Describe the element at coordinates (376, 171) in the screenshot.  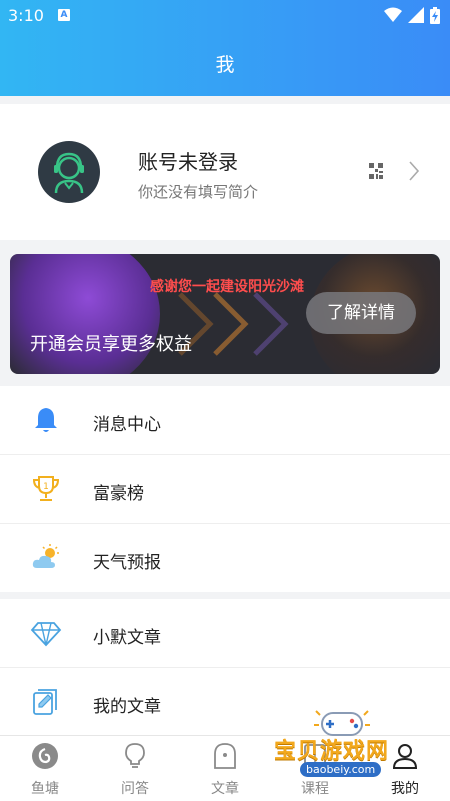
I see `qr-code-icon` at that location.